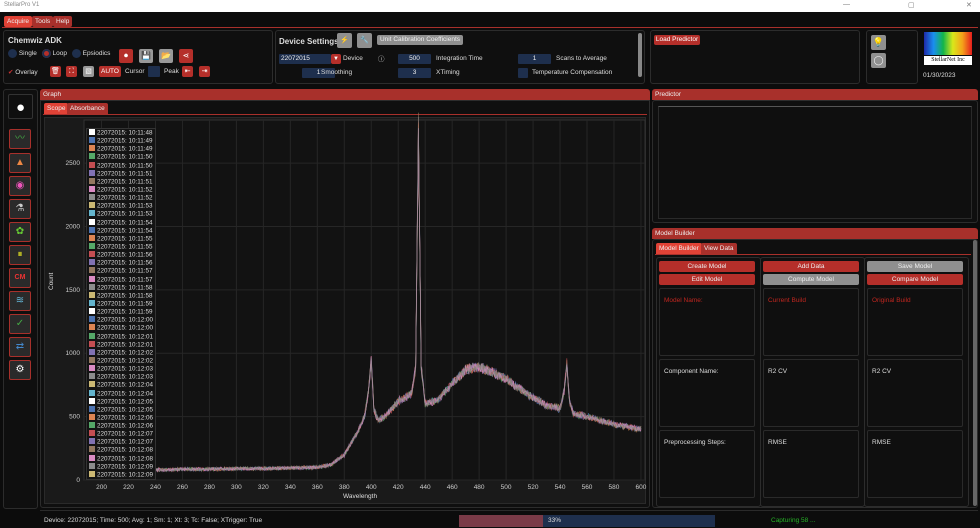 The height and width of the screenshot is (528, 980). I want to click on legend-label: 22072015: 10:12:06, so click(125, 418).